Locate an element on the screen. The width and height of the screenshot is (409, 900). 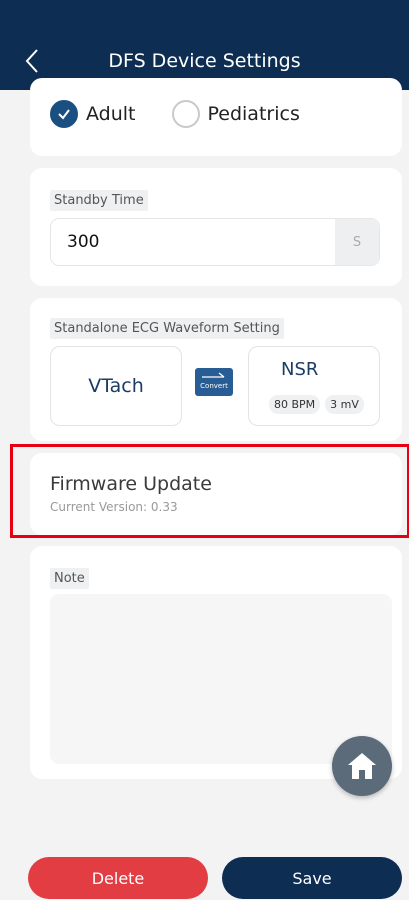
waveform-vtach: VTach is located at coordinates (116, 386).